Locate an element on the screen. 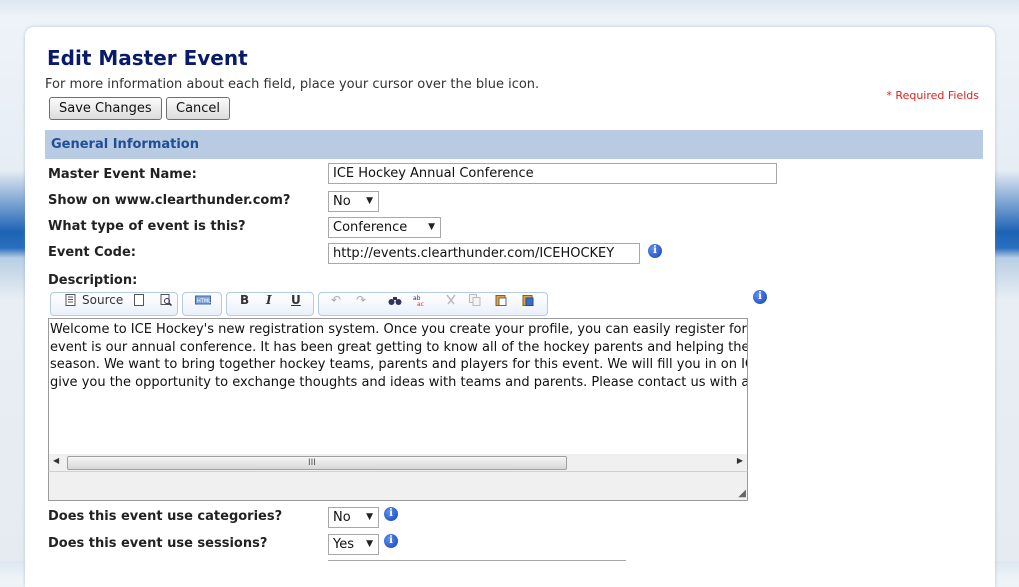 The height and width of the screenshot is (587, 1019). svg-text: ac is located at coordinates (420, 303).